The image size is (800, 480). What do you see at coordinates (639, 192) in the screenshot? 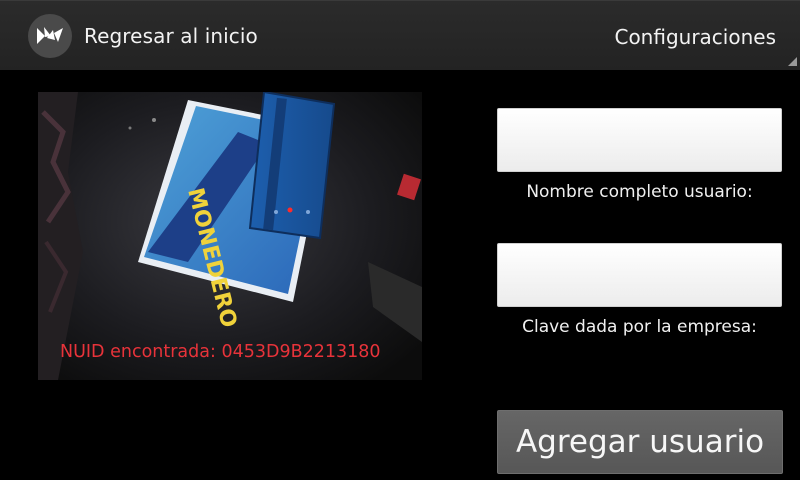
I see `full-name-label: Nombre completo usuario:` at bounding box center [639, 192].